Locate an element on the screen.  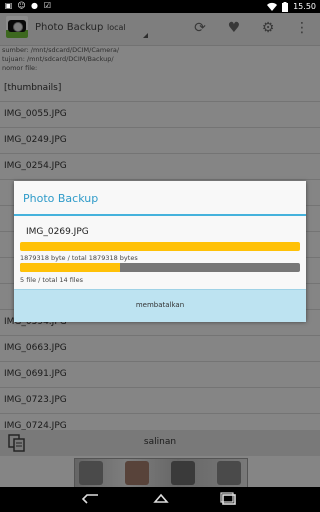
wifi-icon is located at coordinates (272, 6).